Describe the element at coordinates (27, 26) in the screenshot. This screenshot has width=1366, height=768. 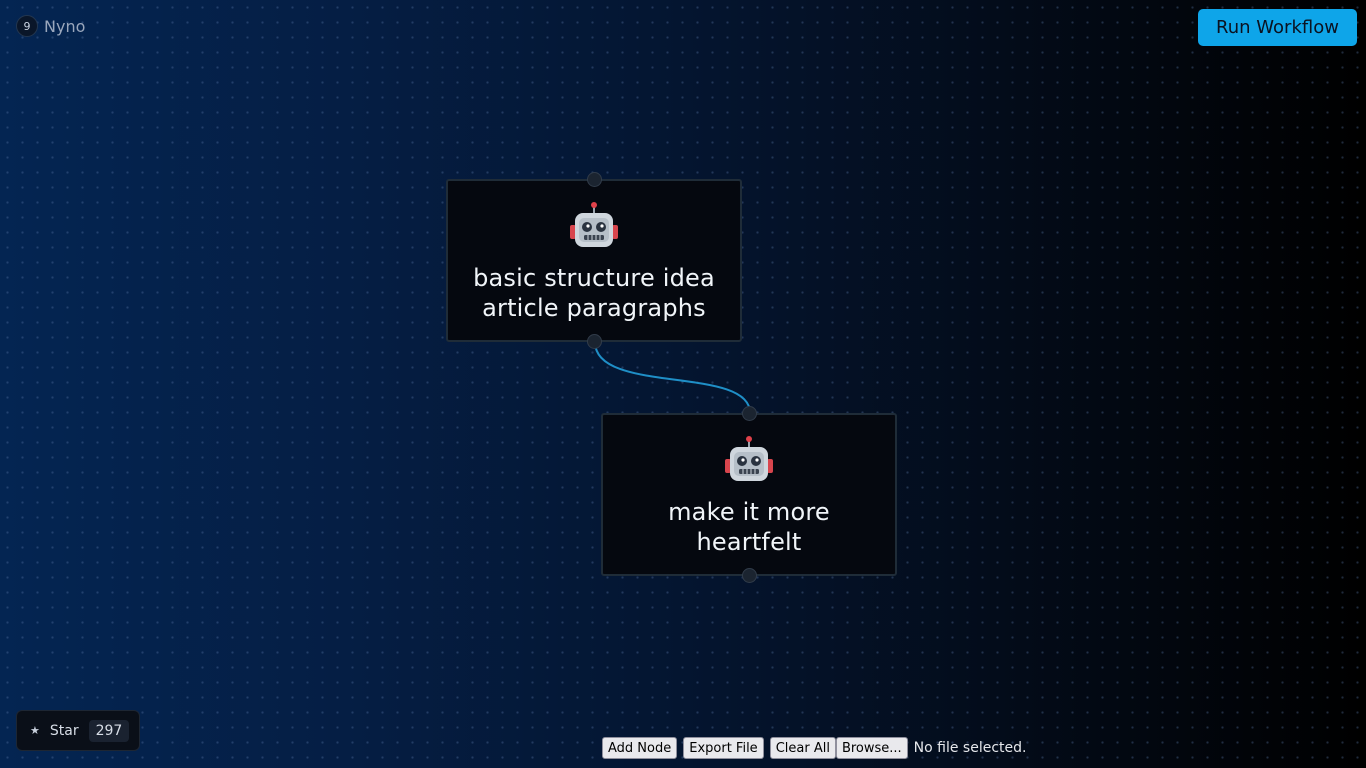
I see `logo-icon: 9` at that location.